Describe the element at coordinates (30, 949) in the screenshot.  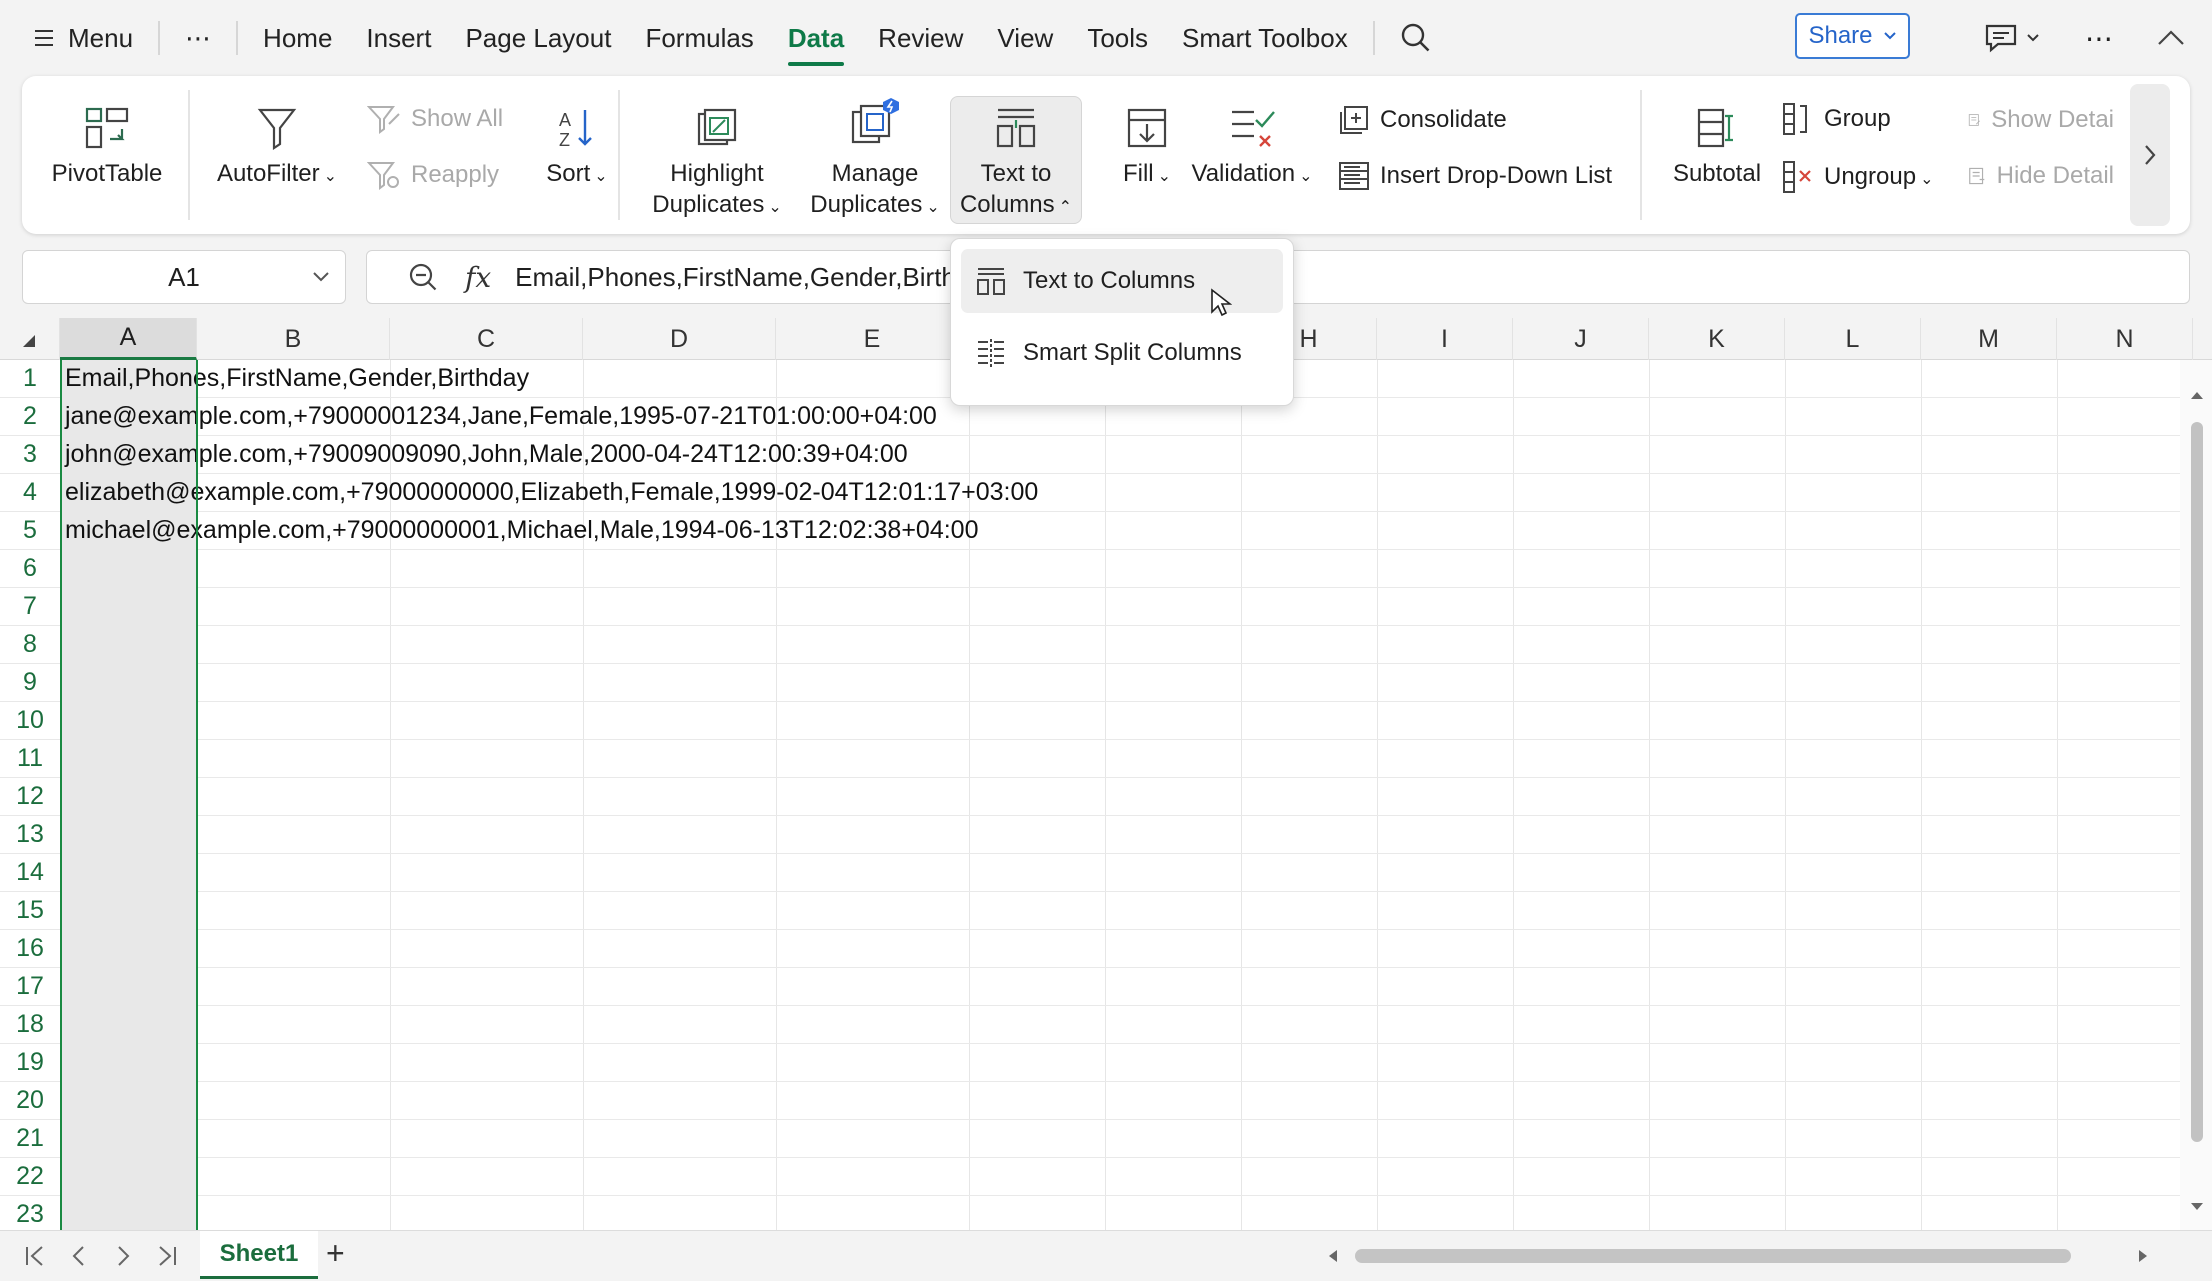
I see `row-header: 16` at that location.